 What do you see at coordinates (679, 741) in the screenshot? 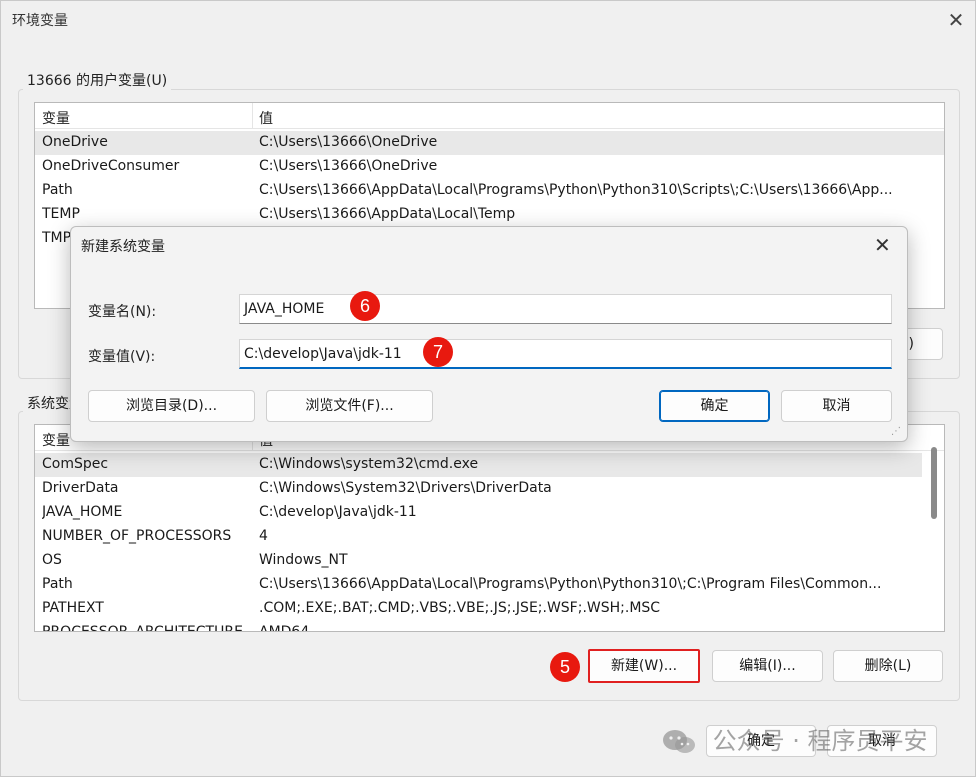
I see `wechat-icon` at bounding box center [679, 741].